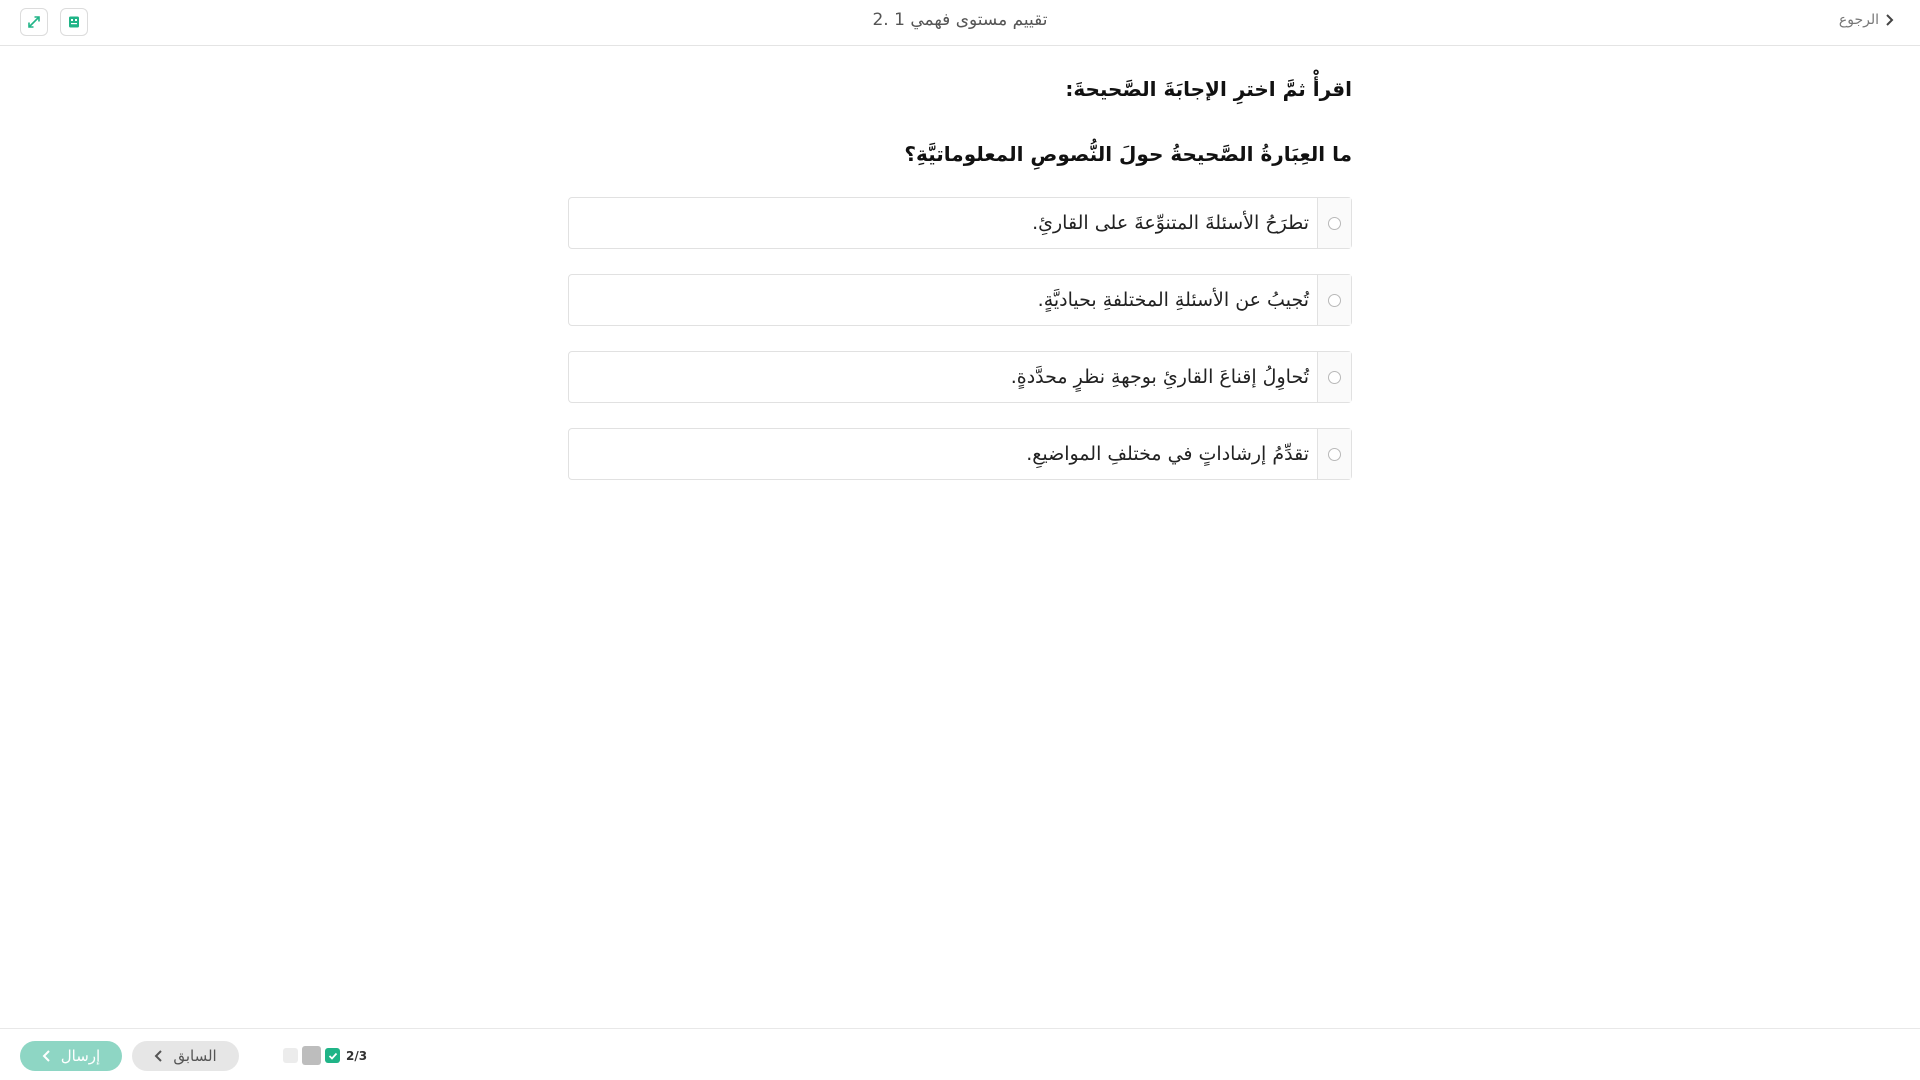 The image size is (1920, 1080). I want to click on previous-label: السابق, so click(195, 1056).